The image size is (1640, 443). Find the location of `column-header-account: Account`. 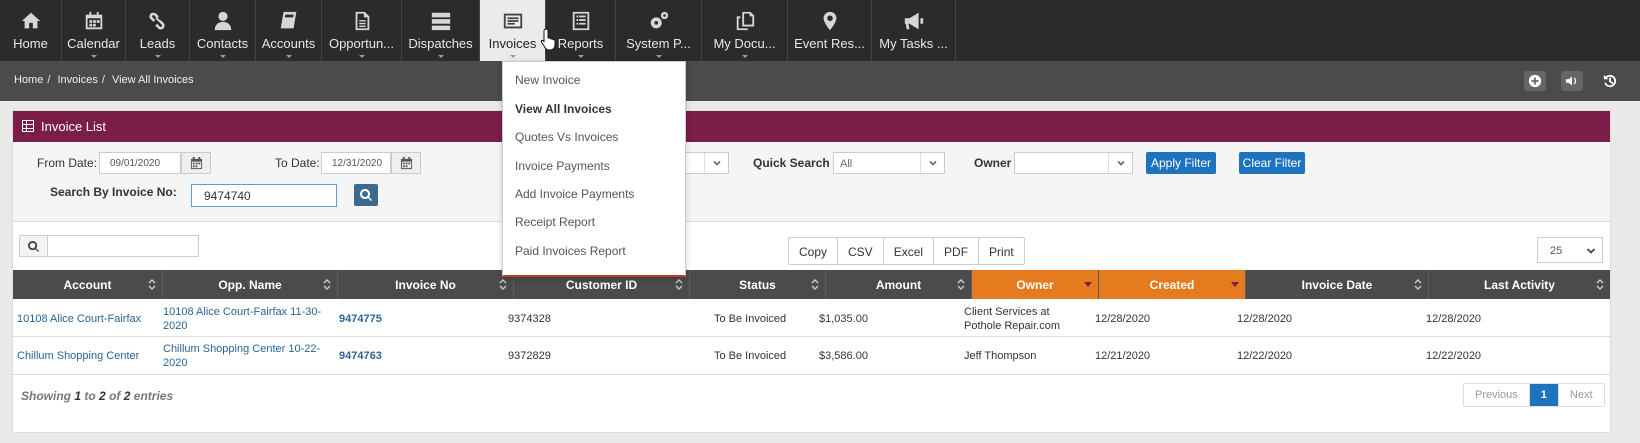

column-header-account: Account is located at coordinates (88, 284).